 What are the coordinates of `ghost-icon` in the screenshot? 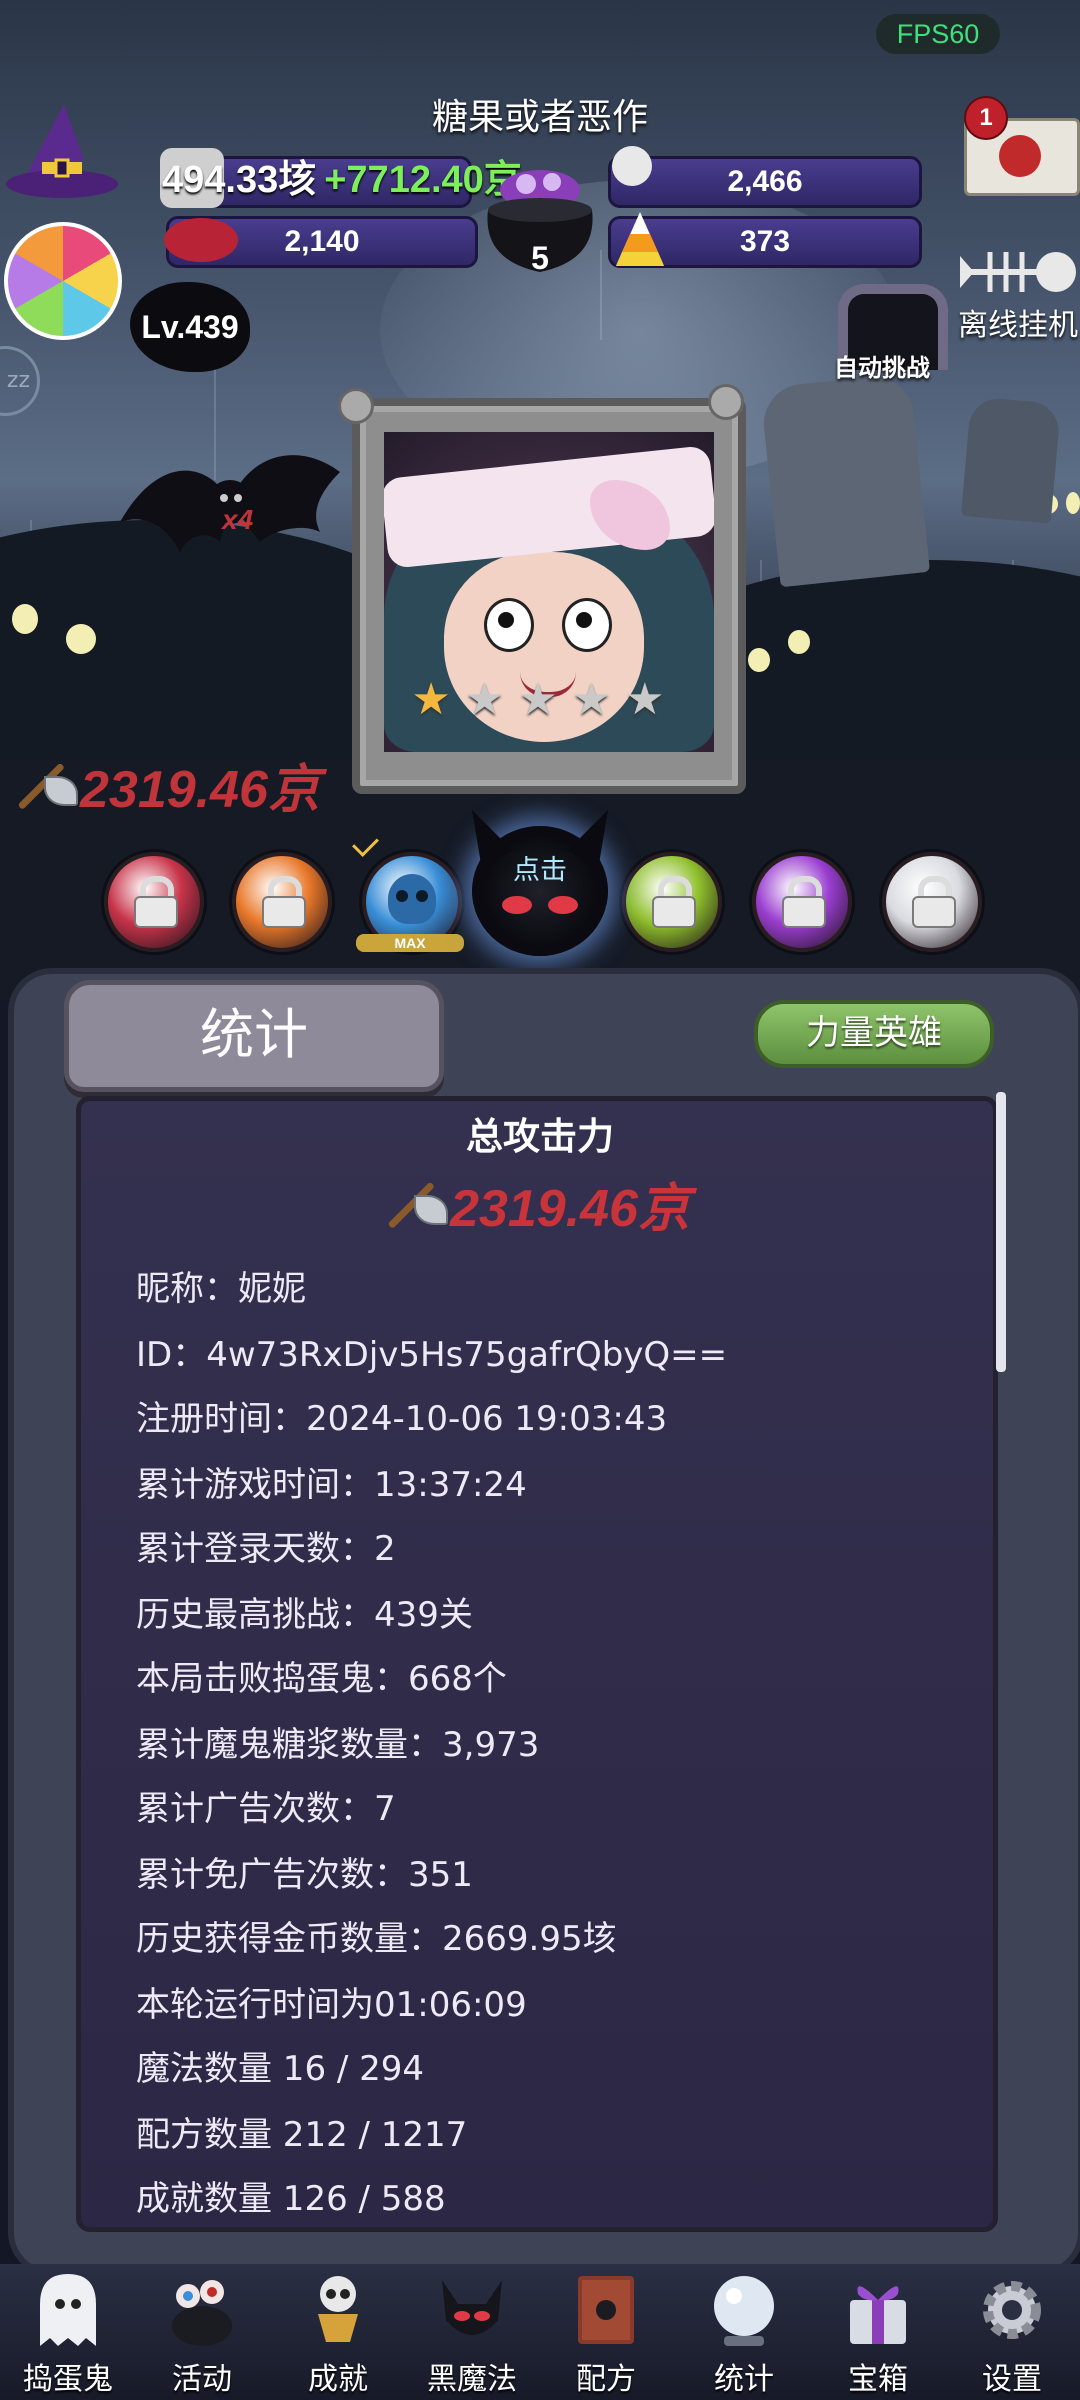 It's located at (68, 2310).